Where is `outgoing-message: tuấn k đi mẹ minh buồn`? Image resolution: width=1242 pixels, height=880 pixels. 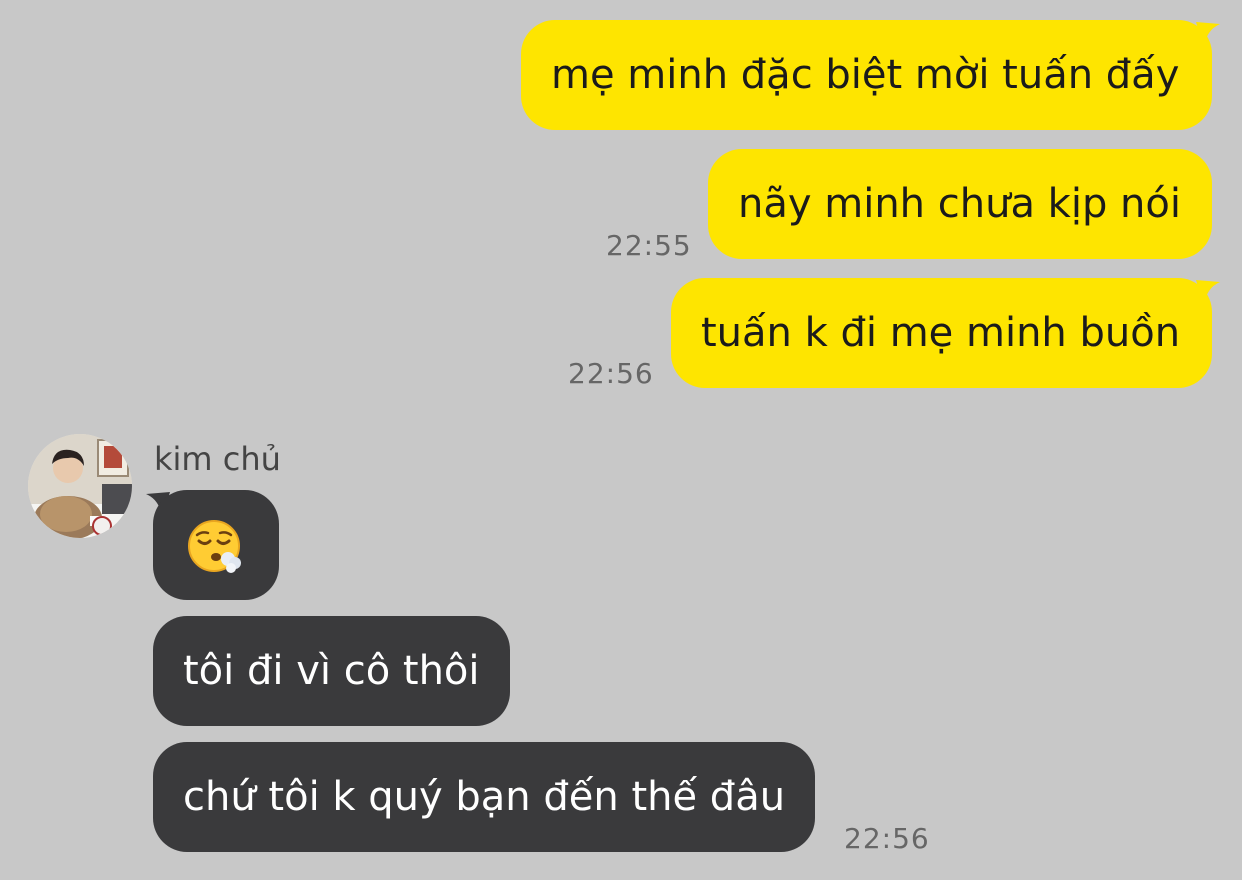
outgoing-message: tuấn k đi mẹ minh buồn is located at coordinates (941, 333).